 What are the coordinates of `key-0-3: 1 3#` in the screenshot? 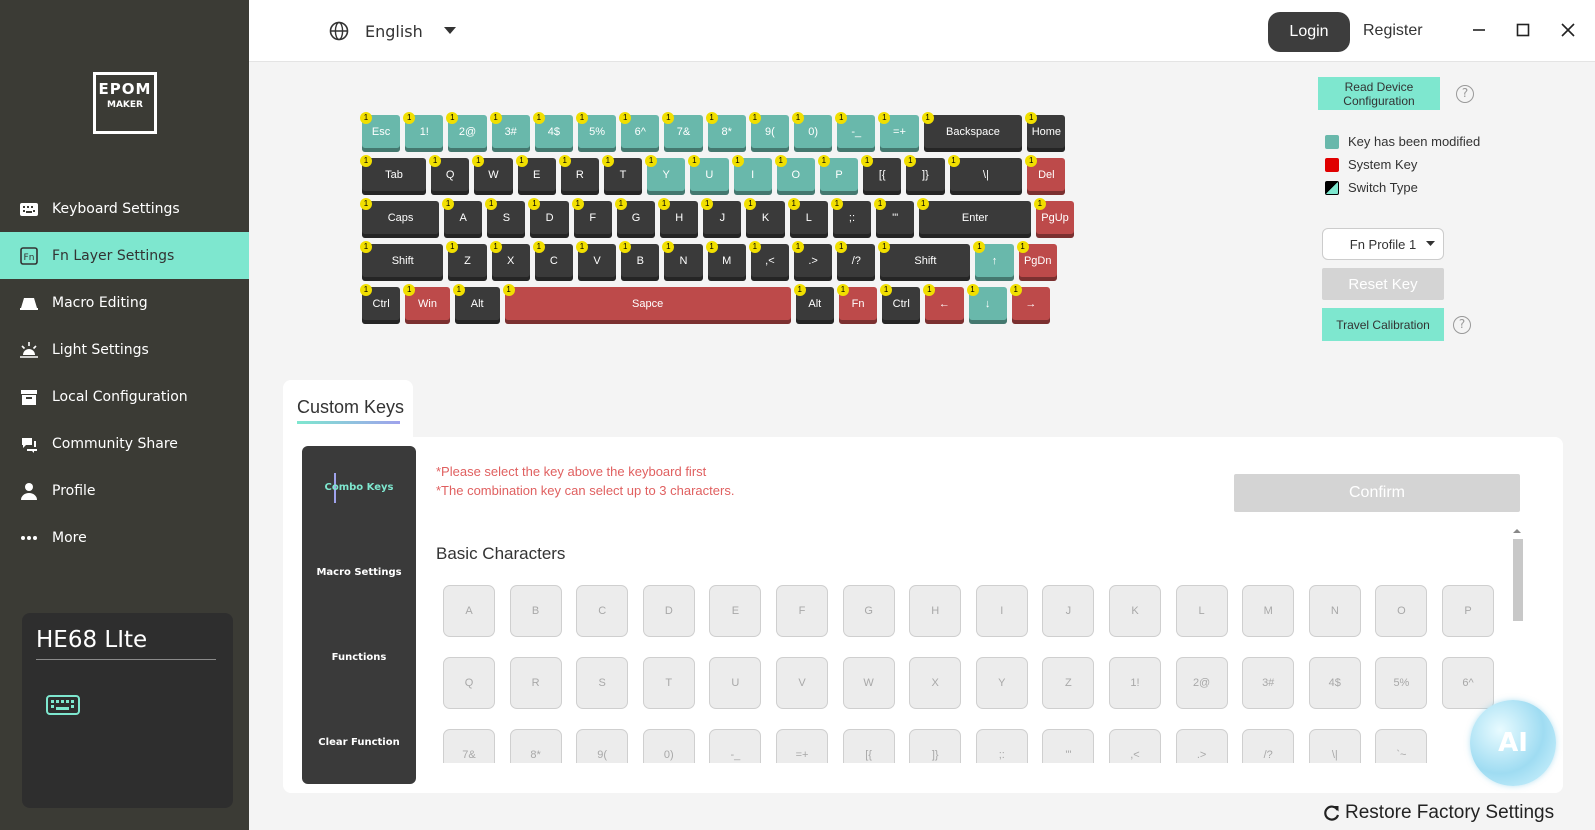 It's located at (509, 132).